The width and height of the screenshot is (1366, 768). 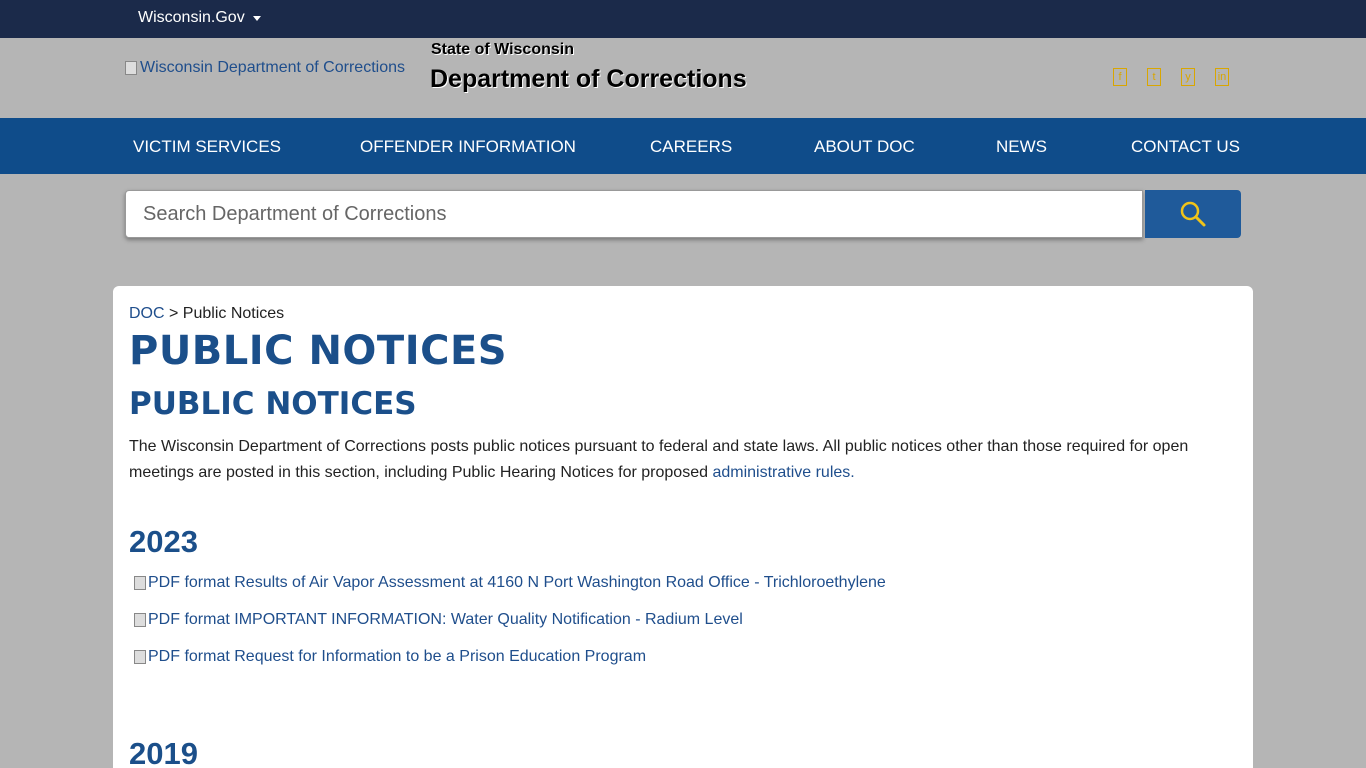 What do you see at coordinates (1021, 147) in the screenshot?
I see `nav-news: NEWS` at bounding box center [1021, 147].